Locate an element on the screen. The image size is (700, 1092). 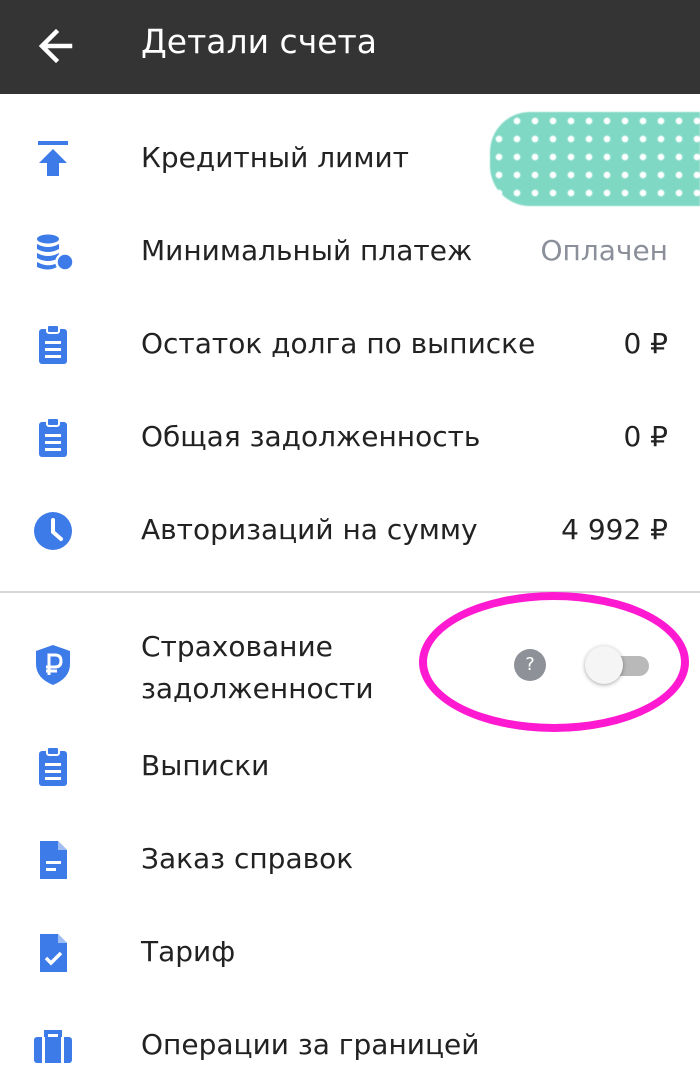
payment-status: Оплачен is located at coordinates (604, 250).